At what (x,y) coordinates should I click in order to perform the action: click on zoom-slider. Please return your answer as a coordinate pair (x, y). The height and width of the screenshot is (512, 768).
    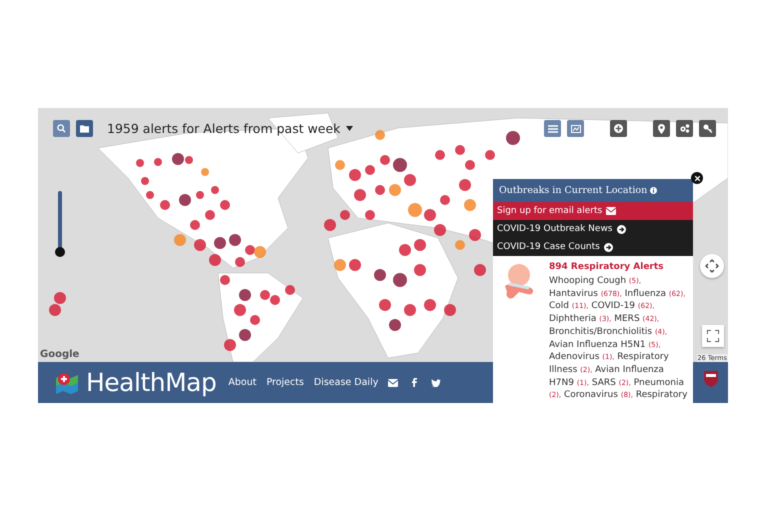
    Looking at the image, I should click on (60, 224).